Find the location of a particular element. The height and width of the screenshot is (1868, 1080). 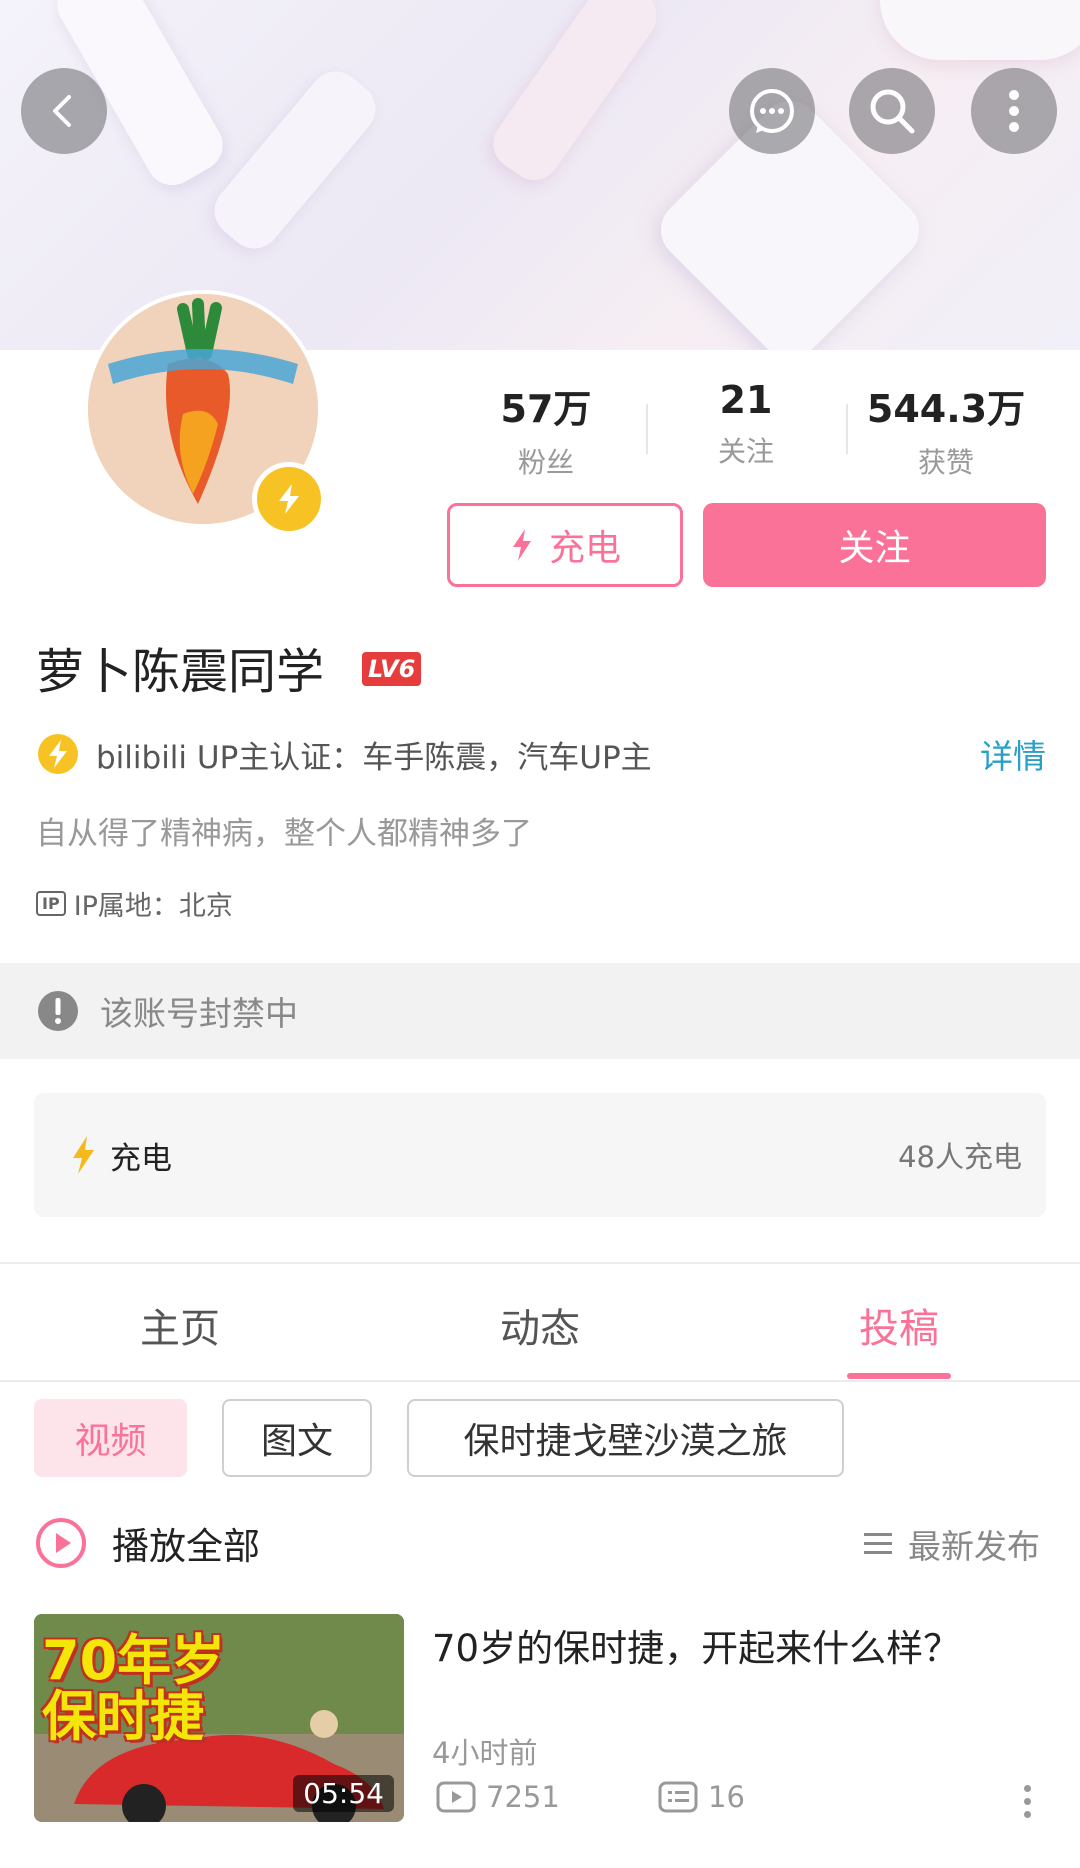

tab-dynamic: 动态 is located at coordinates (540, 1325).